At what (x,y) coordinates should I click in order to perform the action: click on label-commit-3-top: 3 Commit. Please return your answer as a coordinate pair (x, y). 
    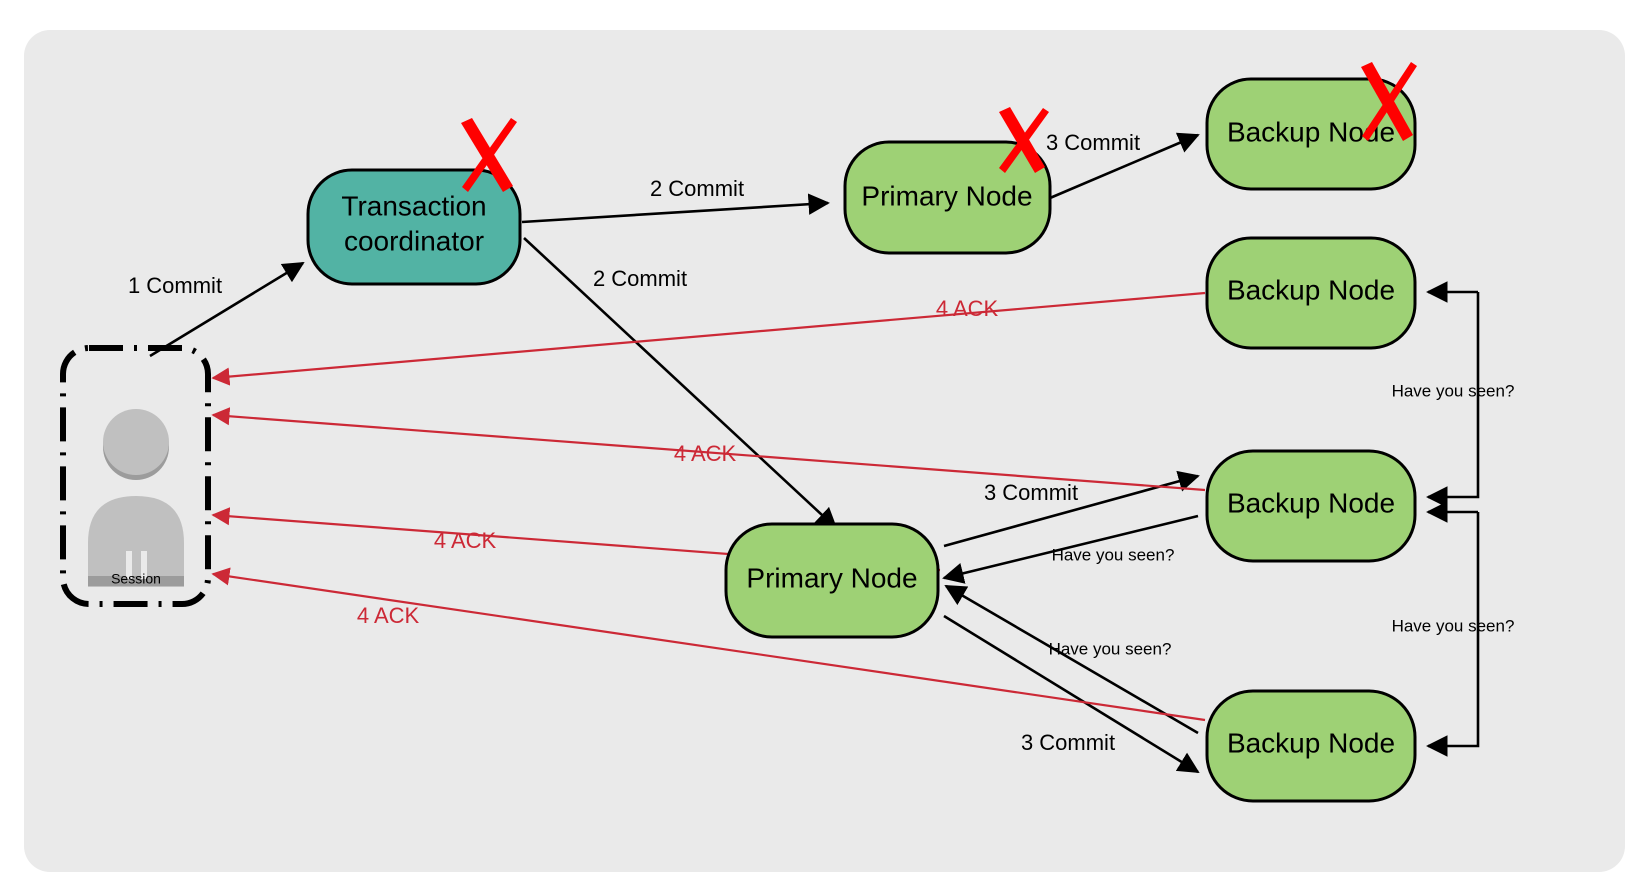
    Looking at the image, I should click on (1093, 142).